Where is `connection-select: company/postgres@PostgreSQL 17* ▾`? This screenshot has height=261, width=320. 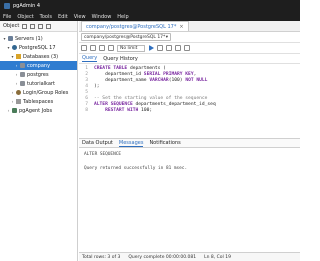 connection-select: company/postgres@PostgreSQL 17* ▾ is located at coordinates (126, 37).